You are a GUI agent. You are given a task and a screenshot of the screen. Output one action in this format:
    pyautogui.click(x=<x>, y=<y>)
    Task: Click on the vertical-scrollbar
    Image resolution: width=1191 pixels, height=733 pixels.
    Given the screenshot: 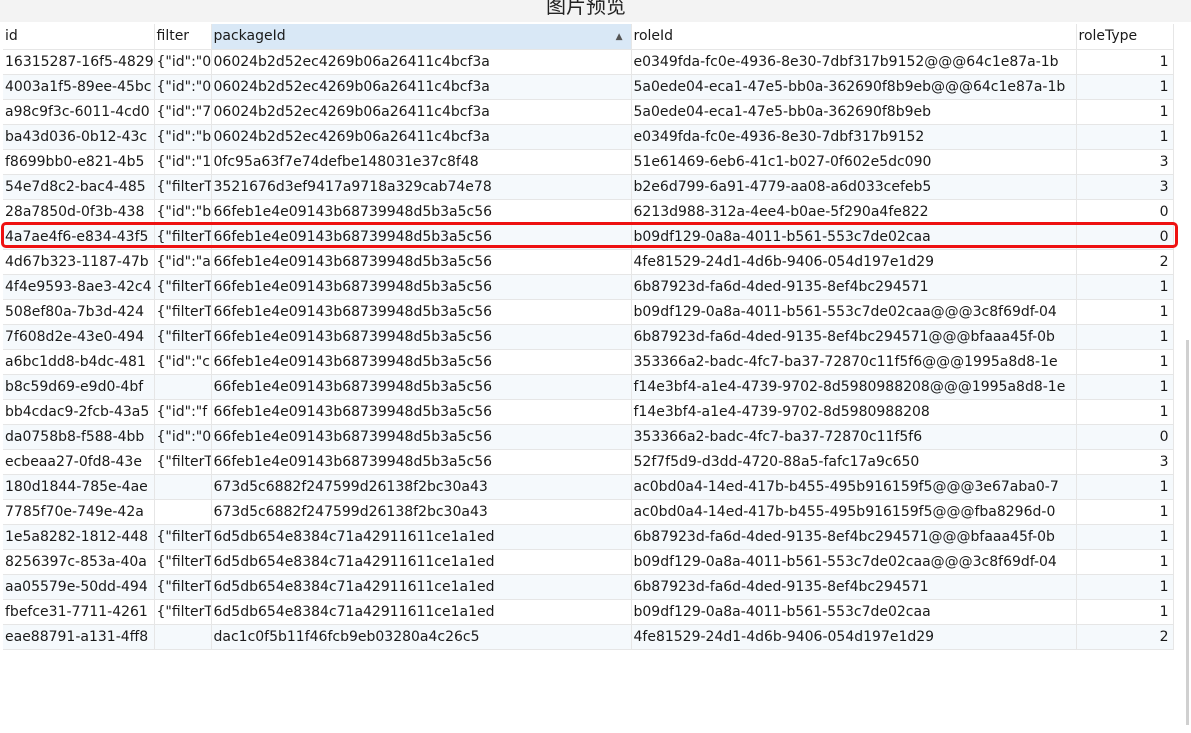 What is the action you would take?
    pyautogui.click(x=1187, y=532)
    